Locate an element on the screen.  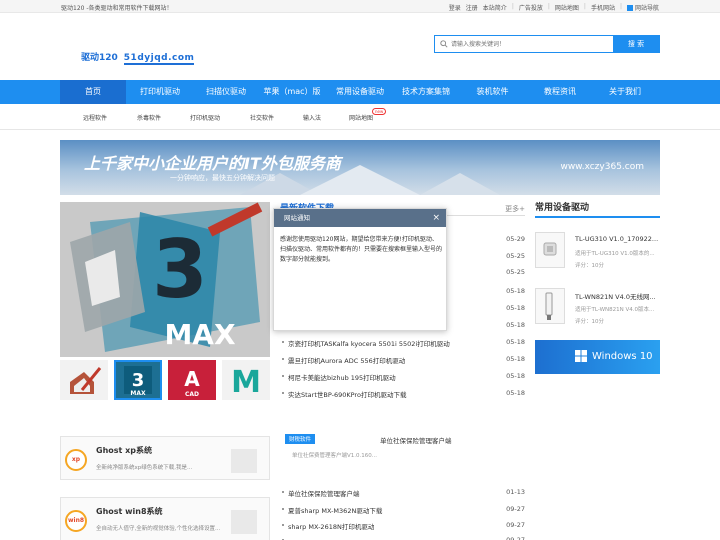
device-drivers-title: 常用设备驱动 is located at coordinates (597, 209).